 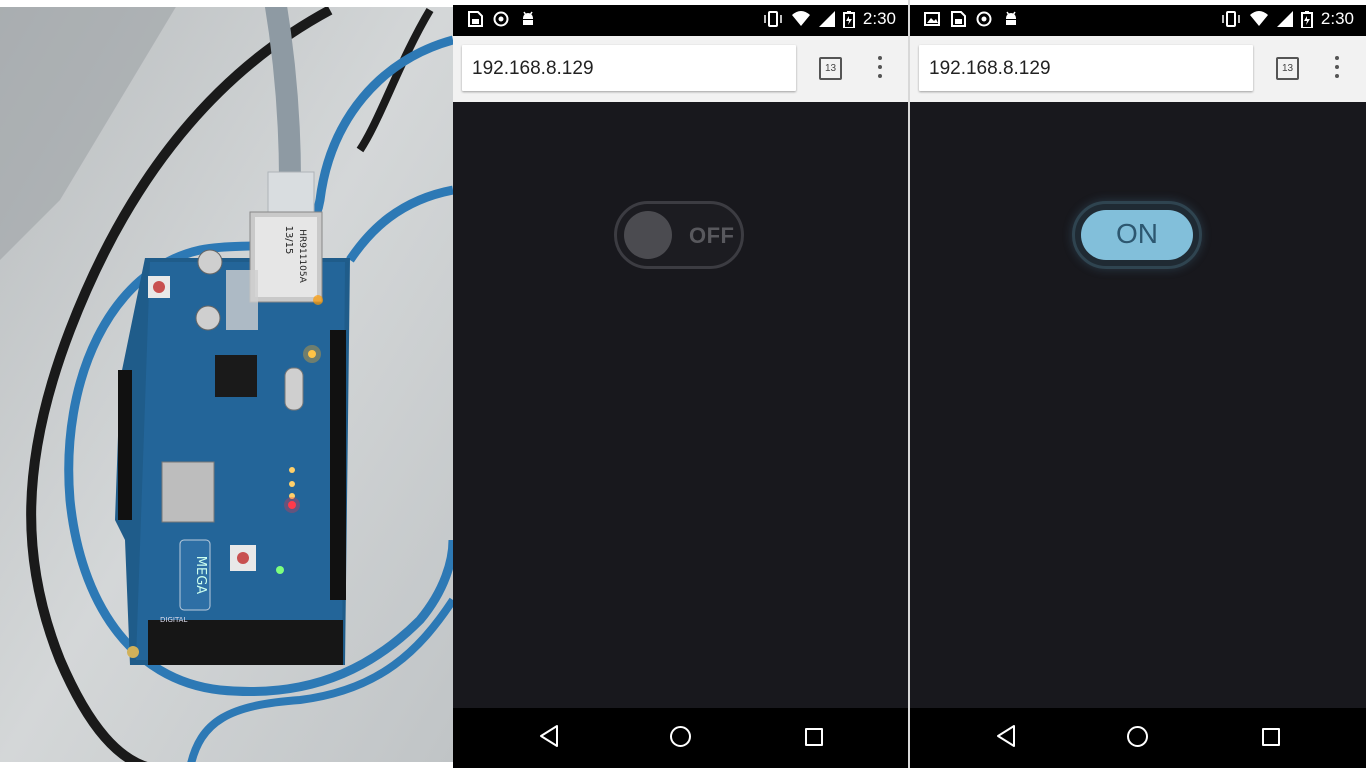 What do you see at coordinates (302, 256) in the screenshot?
I see `ethernet-label-2: HR911105A` at bounding box center [302, 256].